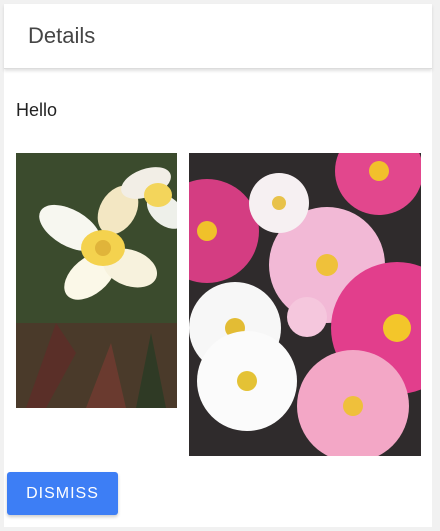  I want to click on dialog-message: Hello, so click(37, 110).